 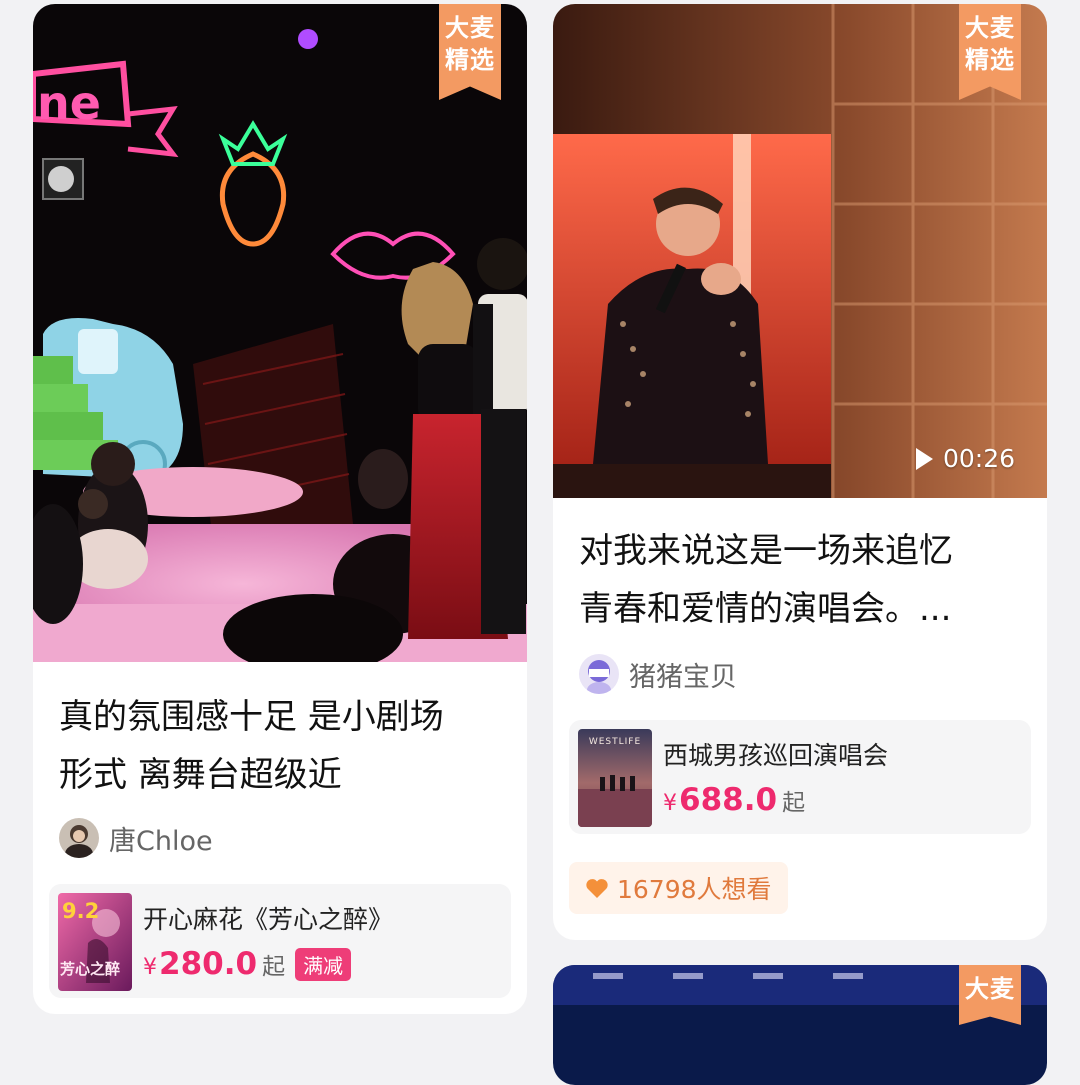 I want to click on product-price: ¥ 280.0 起 满减, so click(x=247, y=964).